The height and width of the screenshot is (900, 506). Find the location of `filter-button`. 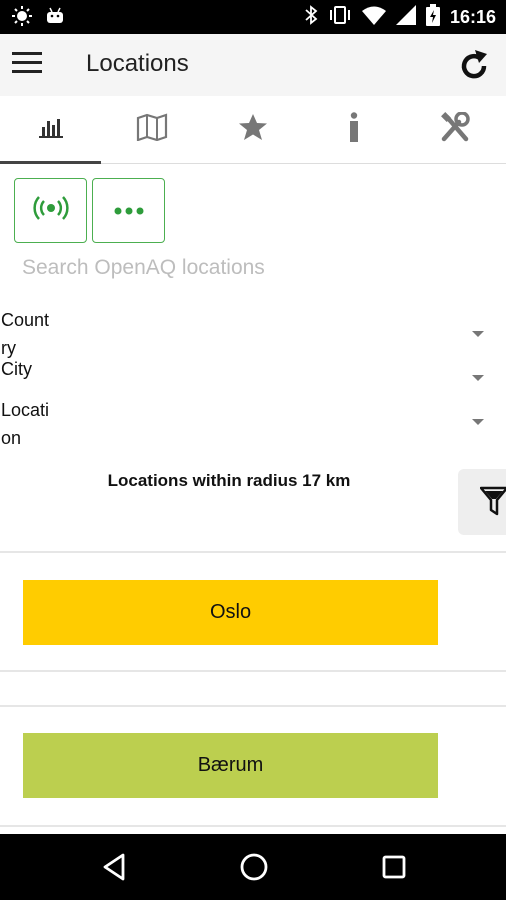

filter-button is located at coordinates (482, 502).